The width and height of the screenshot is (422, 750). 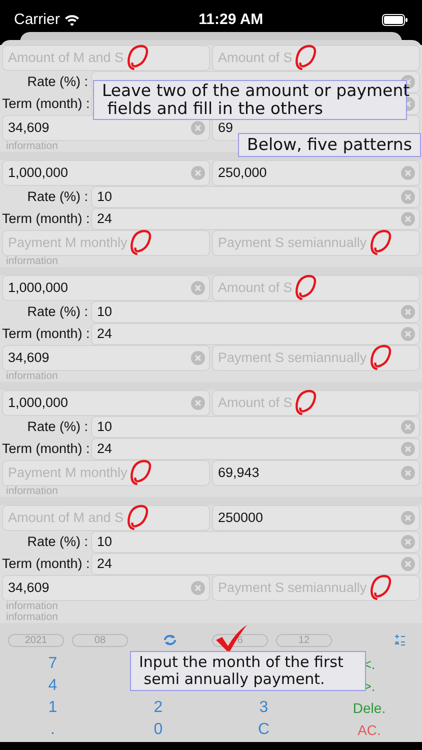 What do you see at coordinates (250, 100) in the screenshot?
I see `hint-tooltip: Leave two of the amount or payment fields and fill in the others` at bounding box center [250, 100].